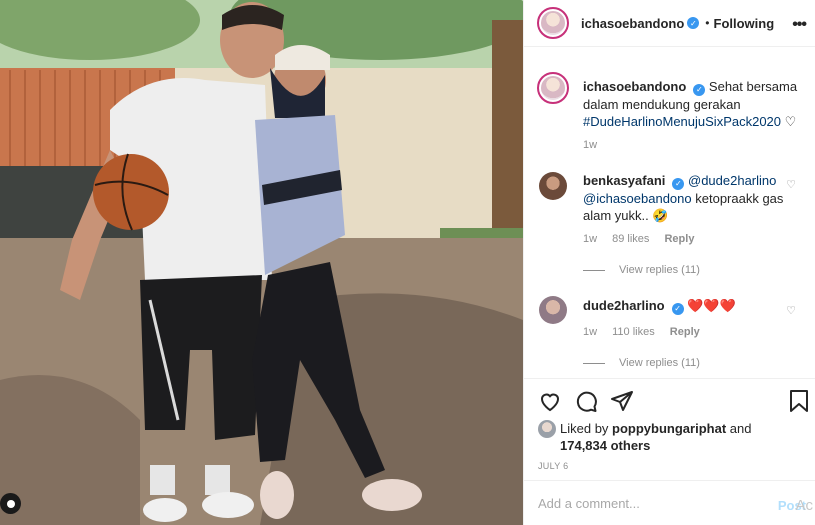 Image resolution: width=815 pixels, height=525 pixels. What do you see at coordinates (624, 180) in the screenshot?
I see `comment-username: benkasyafani` at bounding box center [624, 180].